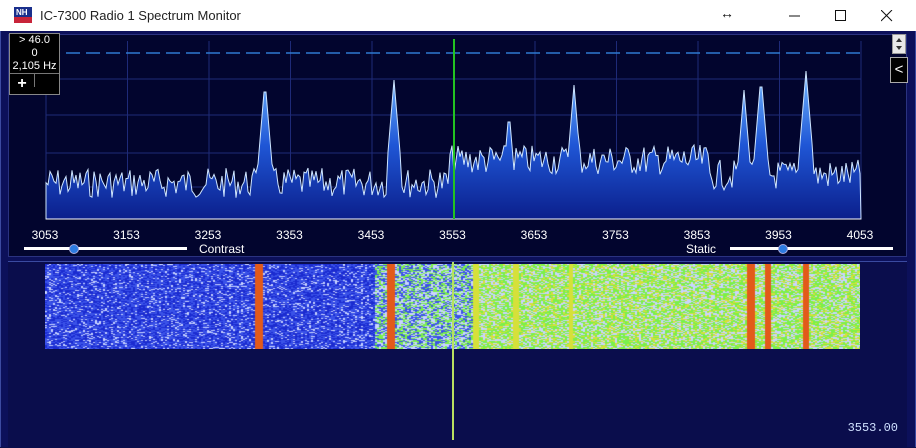  I want to click on level-readout: > 46.0 0 2,105 Hz +, so click(34, 64).